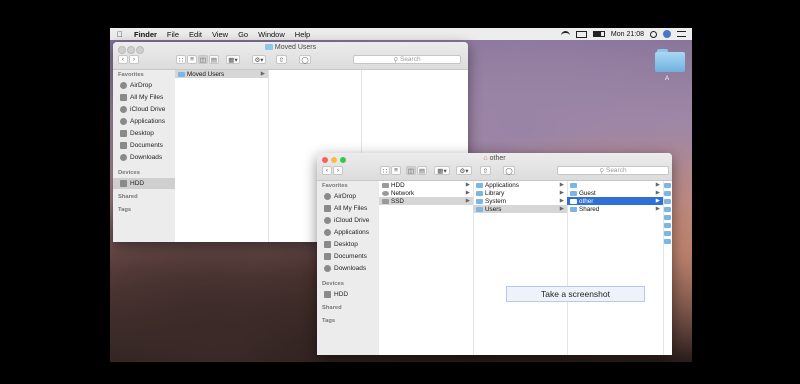 The width and height of the screenshot is (800, 384). What do you see at coordinates (667, 34) in the screenshot?
I see `siri-icon` at bounding box center [667, 34].